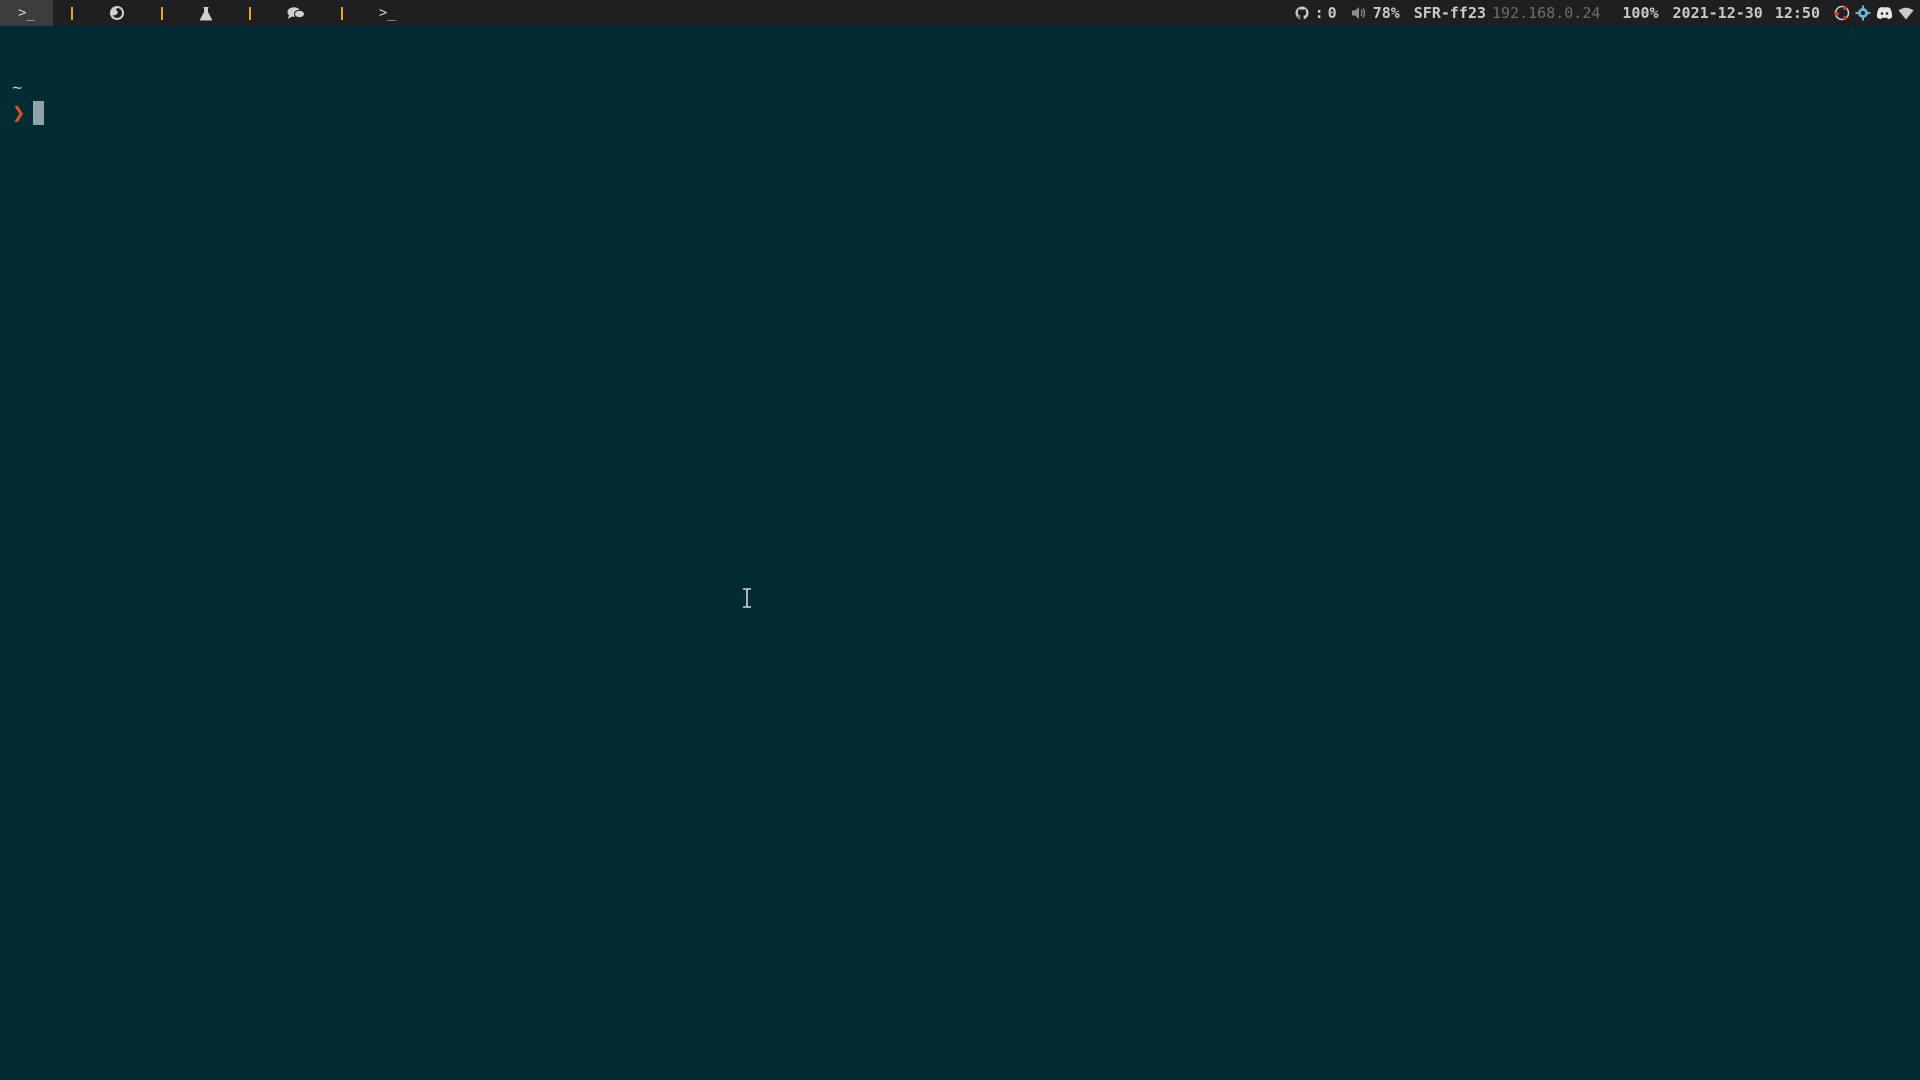 The height and width of the screenshot is (1080, 1920). I want to click on github-notifications: : 0, so click(1316, 13).